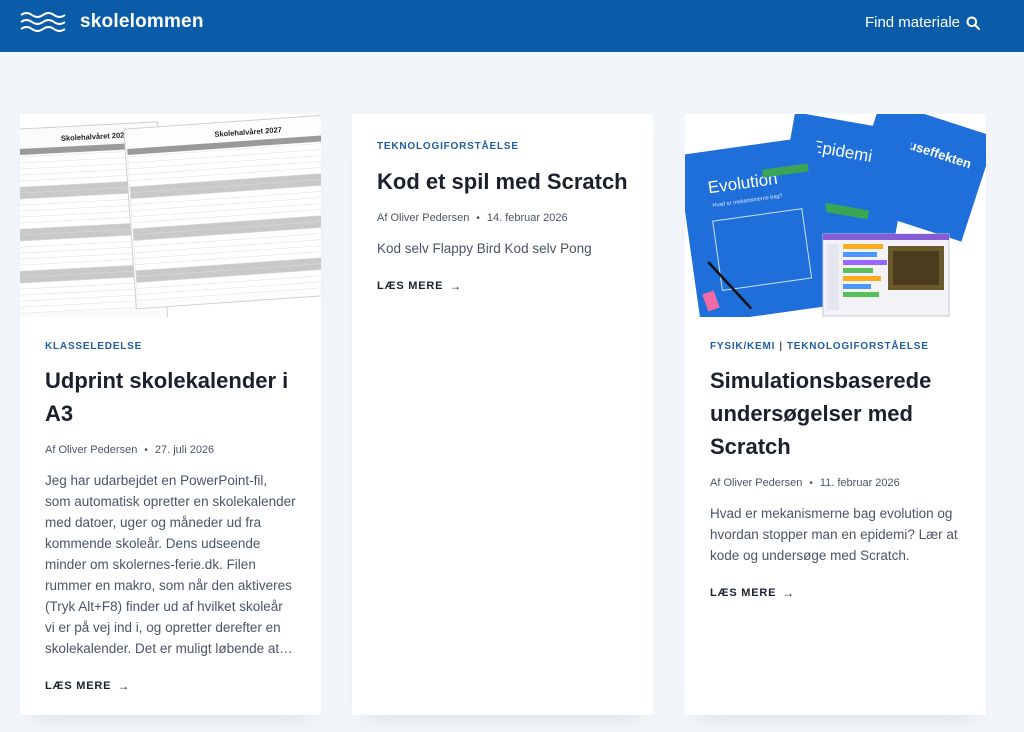 The width and height of the screenshot is (1024, 732). Describe the element at coordinates (43, 22) in the screenshot. I see `waves-icon` at that location.